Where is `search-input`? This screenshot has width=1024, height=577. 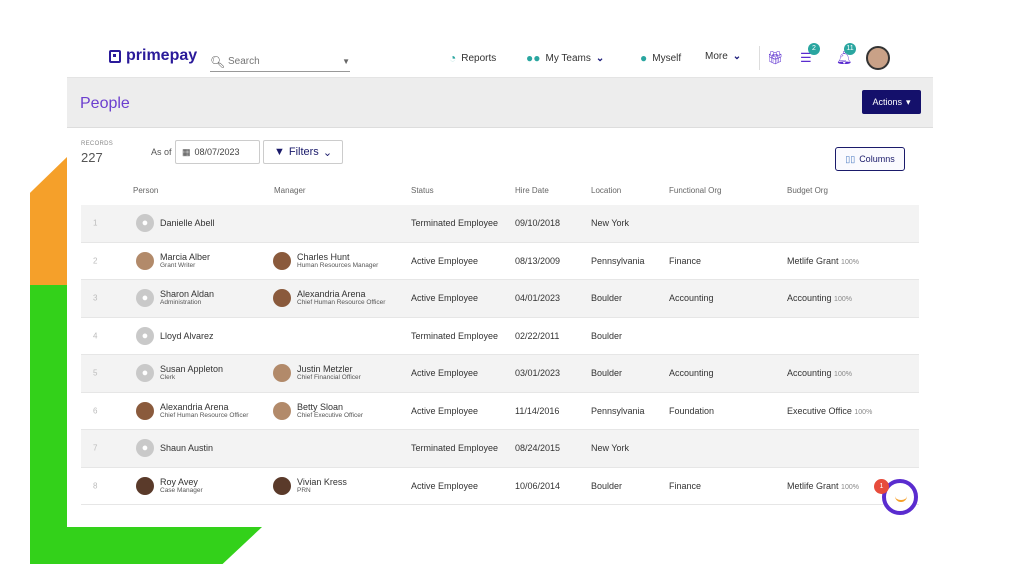 search-input is located at coordinates (278, 61).